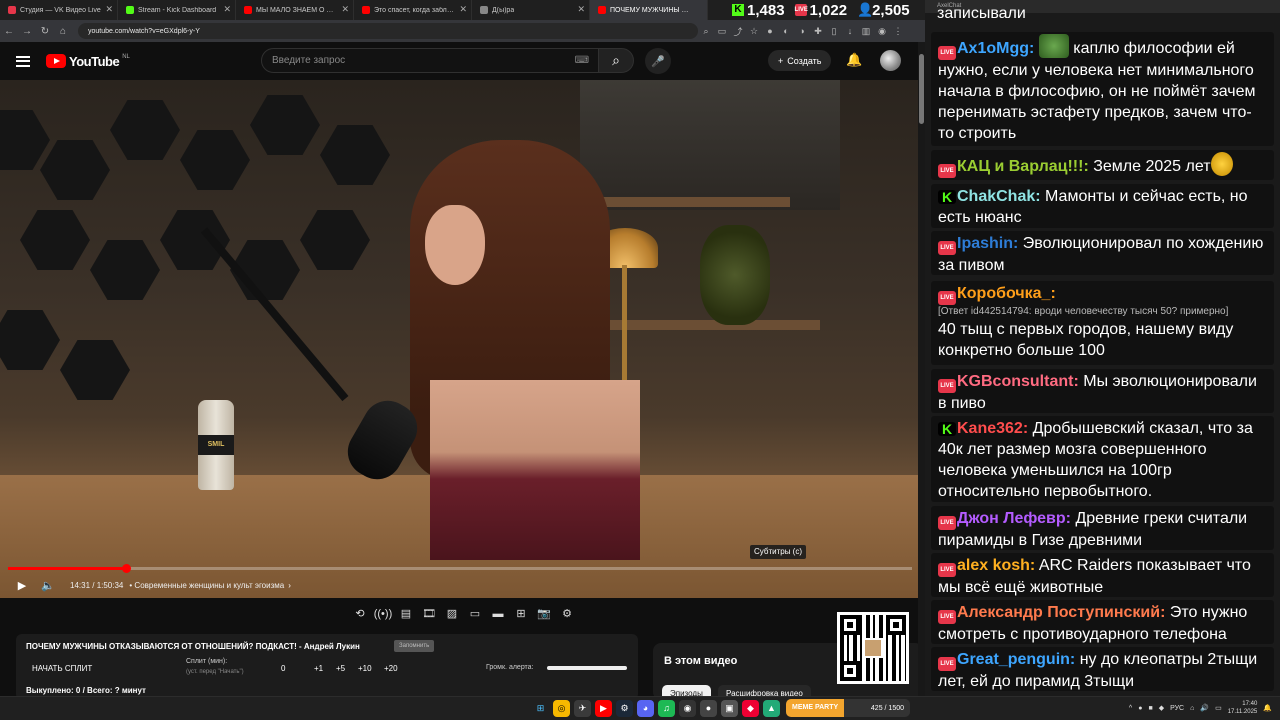 This screenshot has width=1280, height=720. Describe the element at coordinates (23, 61) in the screenshot. I see `hamburger-menu-icon` at that location.